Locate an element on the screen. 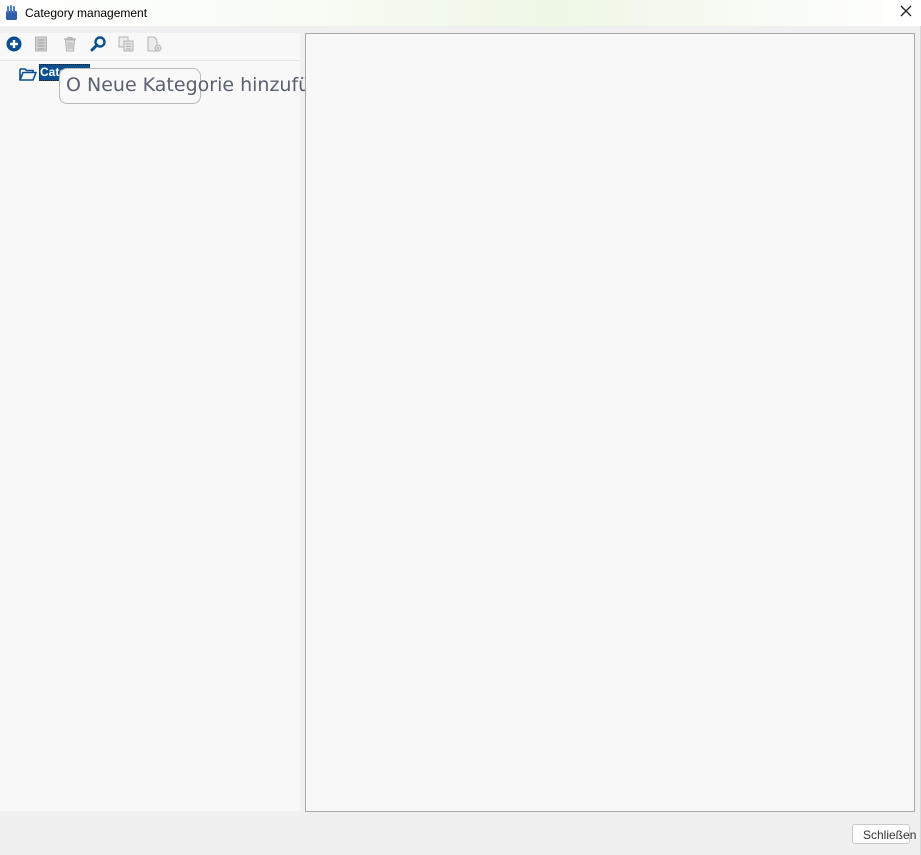 Image resolution: width=921 pixels, height=855 pixels. delete-button is located at coordinates (70, 46).